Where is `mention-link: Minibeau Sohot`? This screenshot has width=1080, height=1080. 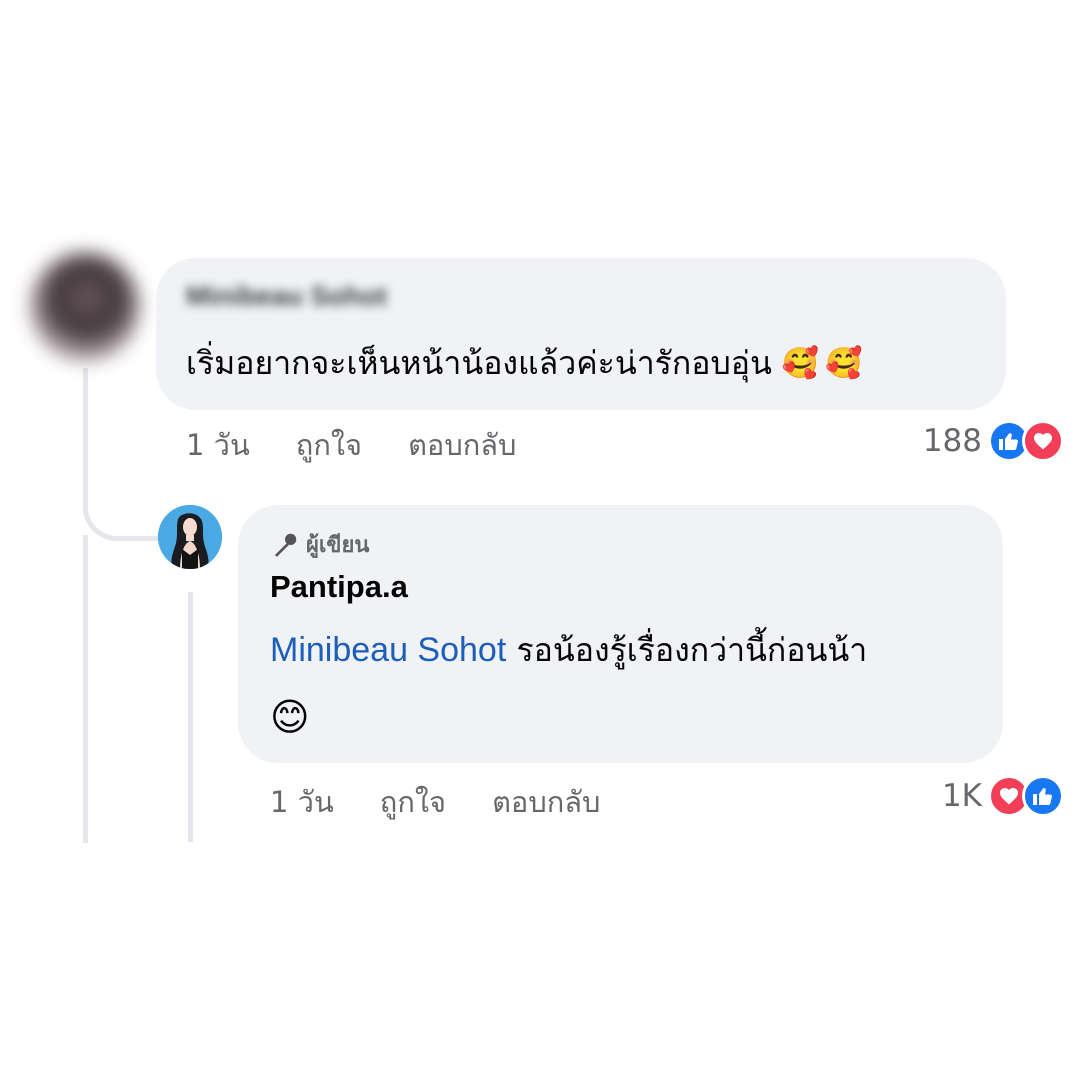 mention-link: Minibeau Sohot is located at coordinates (388, 650).